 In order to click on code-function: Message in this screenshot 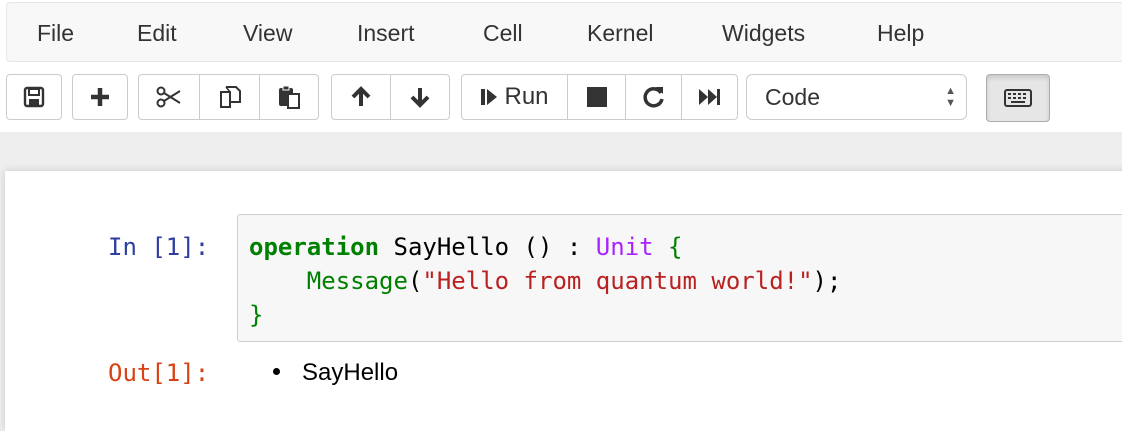, I will do `click(357, 281)`.